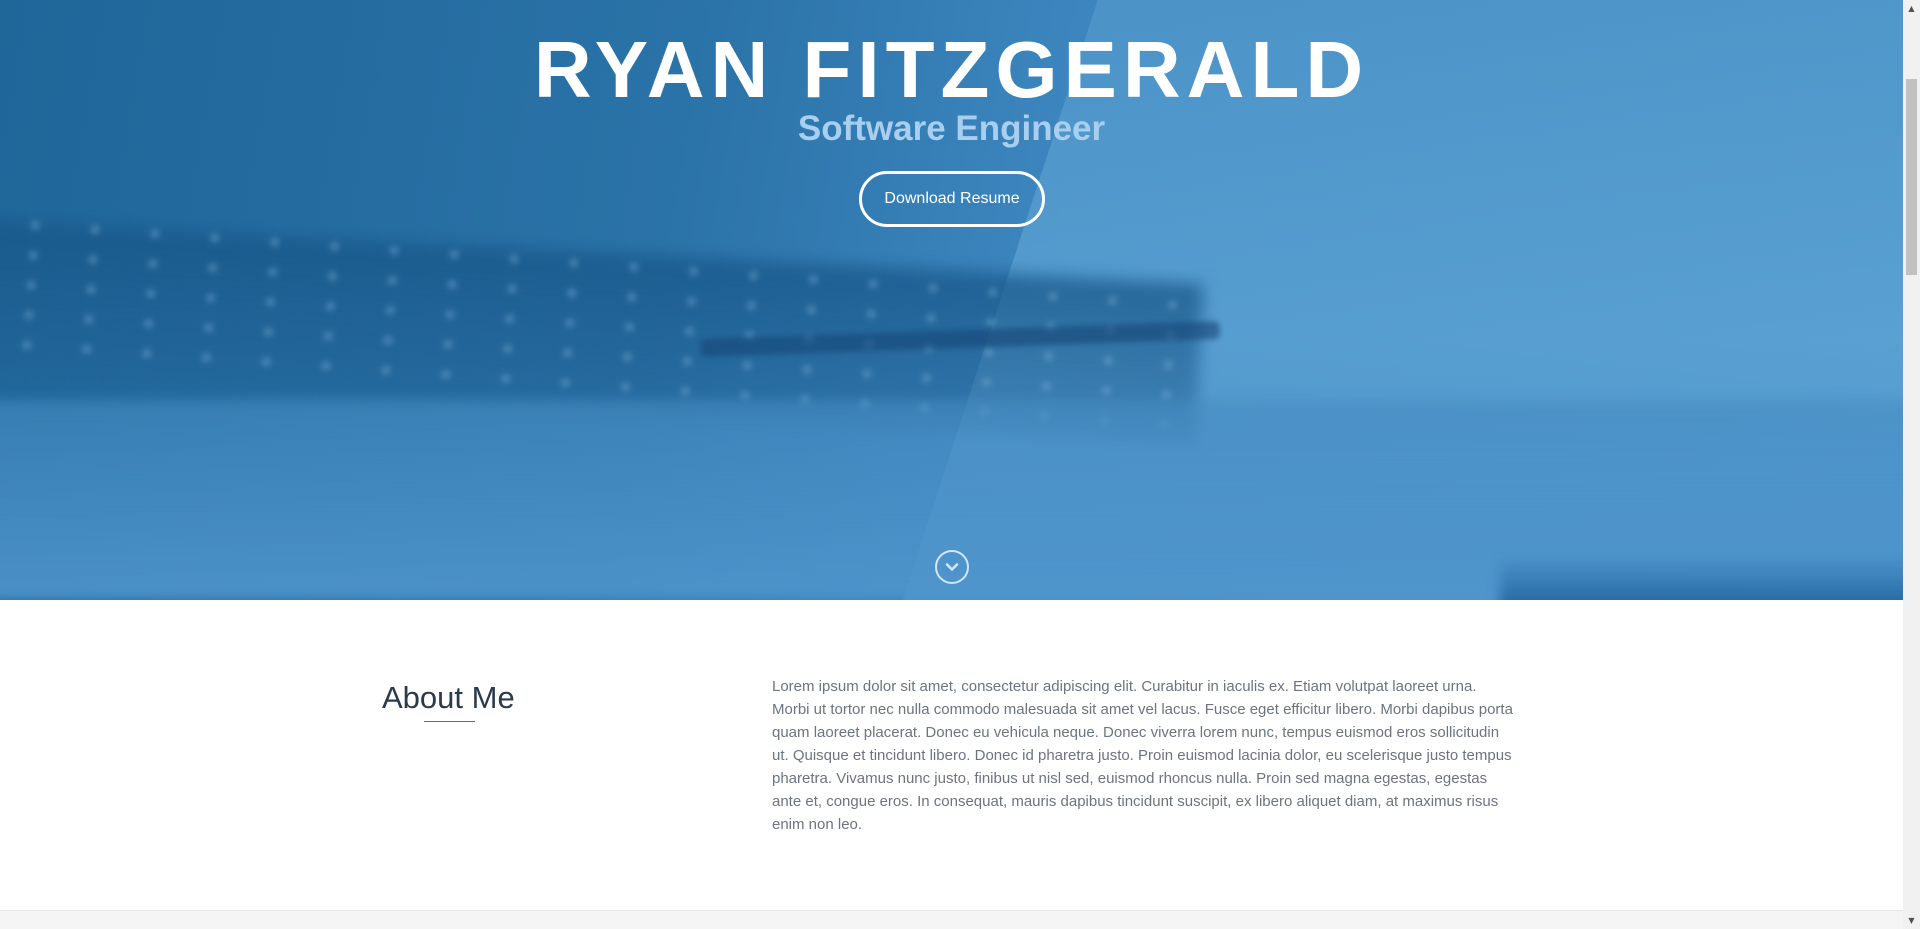 The width and height of the screenshot is (1920, 929). I want to click on next-section-edge, so click(951, 919).